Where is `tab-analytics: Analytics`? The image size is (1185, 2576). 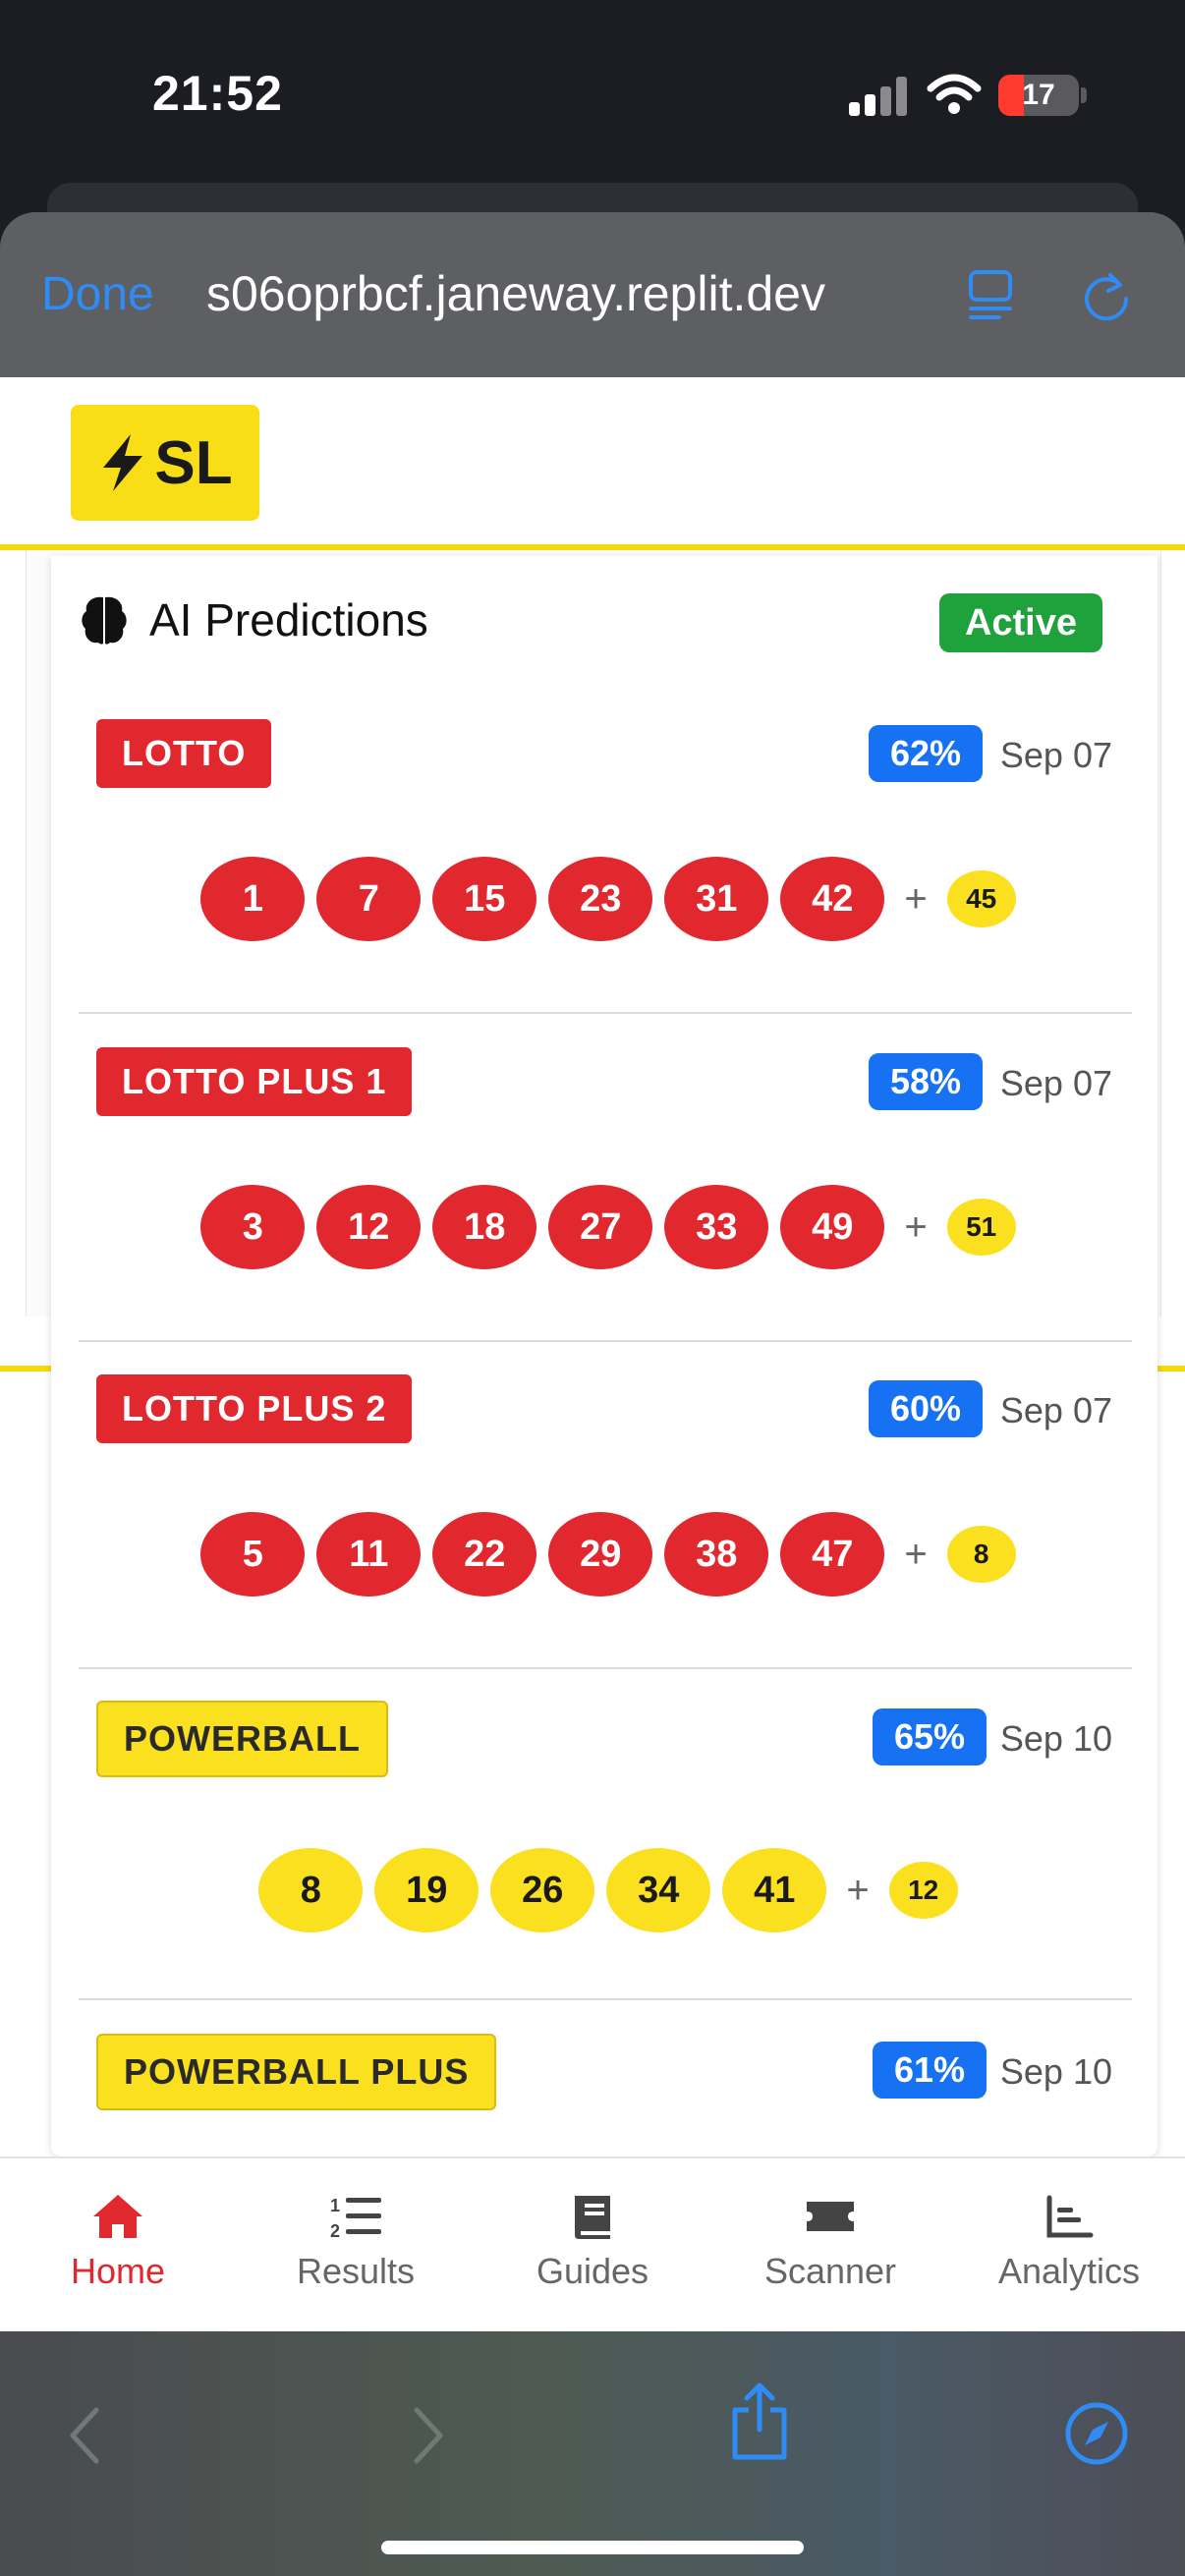 tab-analytics: Analytics is located at coordinates (1069, 2245).